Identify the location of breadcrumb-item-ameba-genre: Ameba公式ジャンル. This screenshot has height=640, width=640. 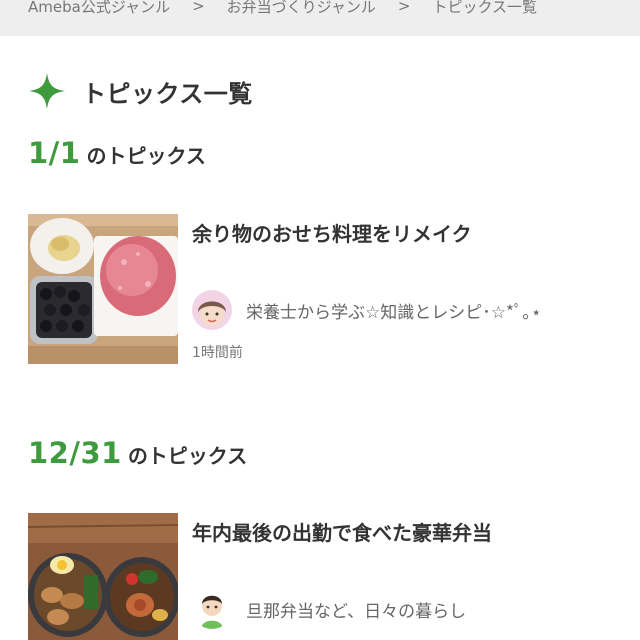
(99, 8).